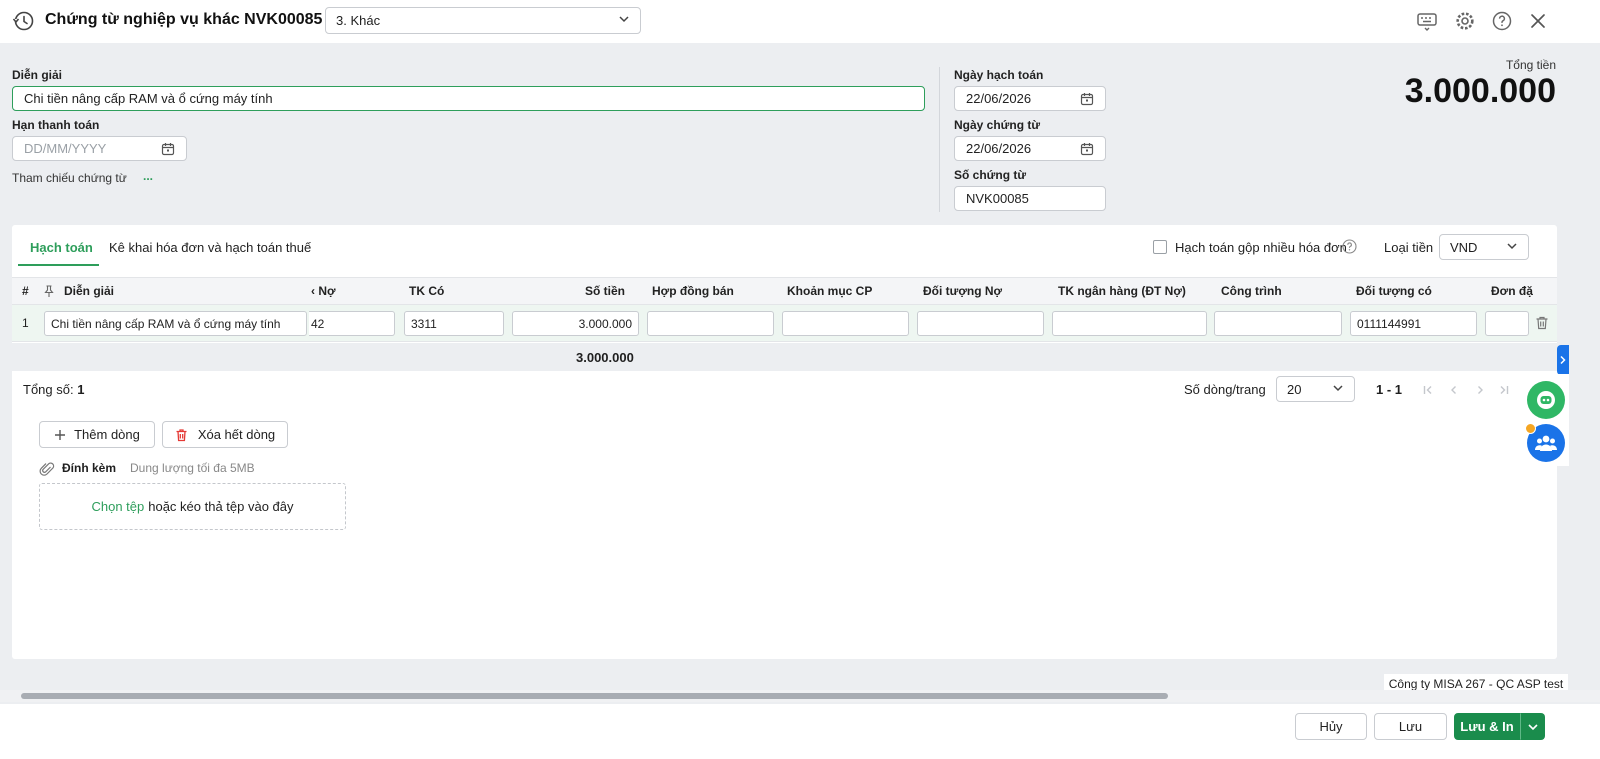 Image resolution: width=1600 pixels, height=759 pixels. What do you see at coordinates (352, 323) in the screenshot?
I see `row-debit-account-input: 42` at bounding box center [352, 323].